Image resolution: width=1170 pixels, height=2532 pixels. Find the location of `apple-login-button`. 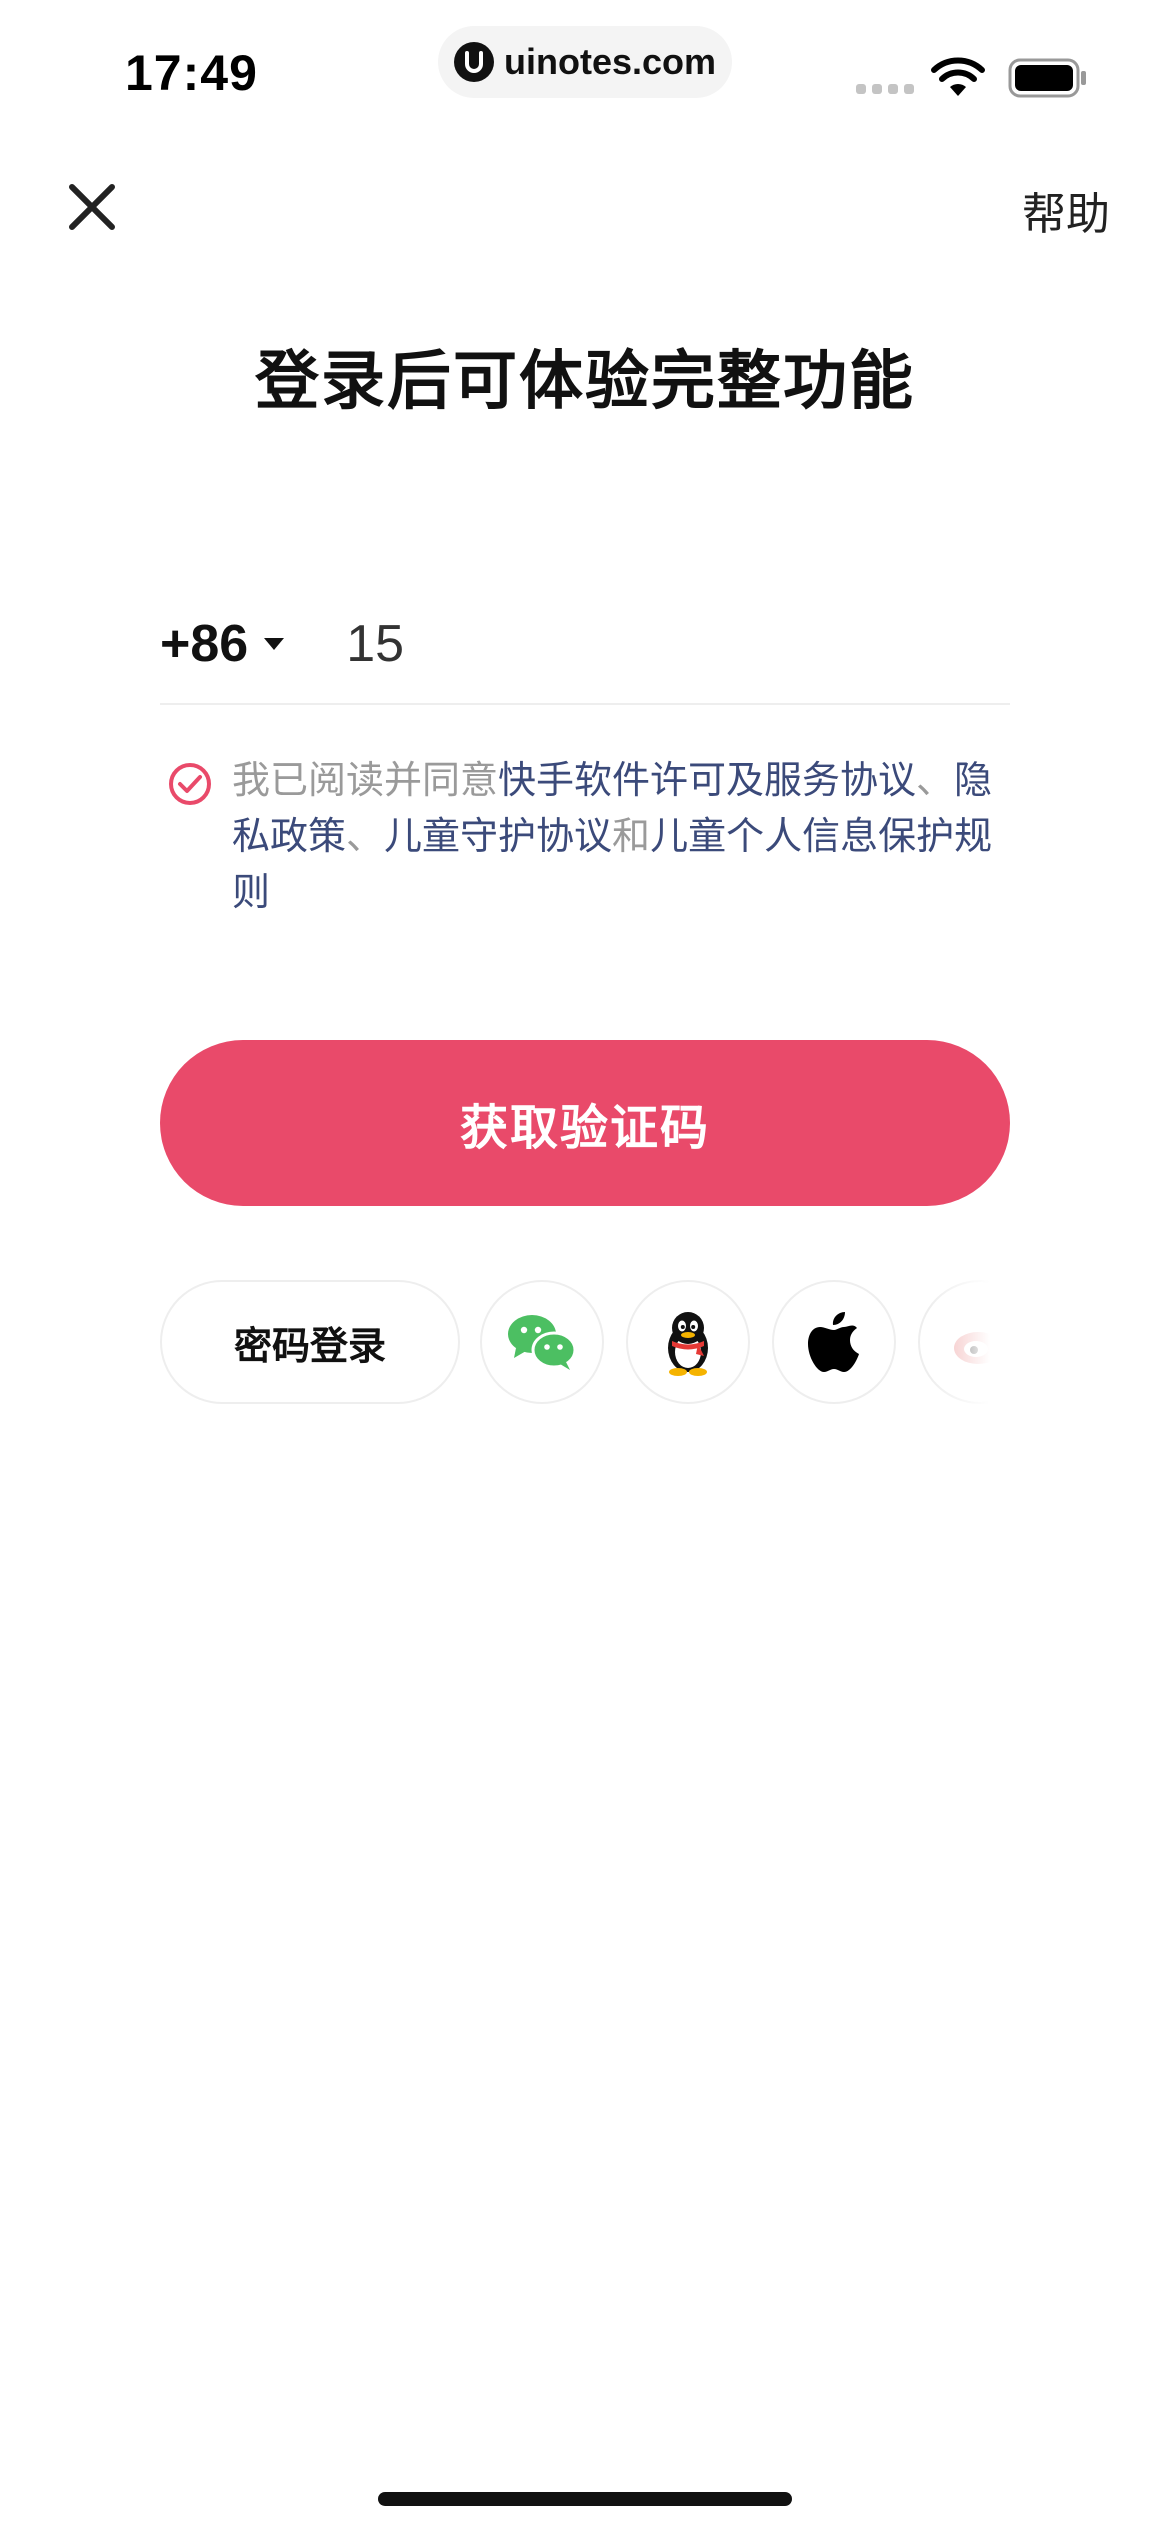

apple-login-button is located at coordinates (834, 1342).